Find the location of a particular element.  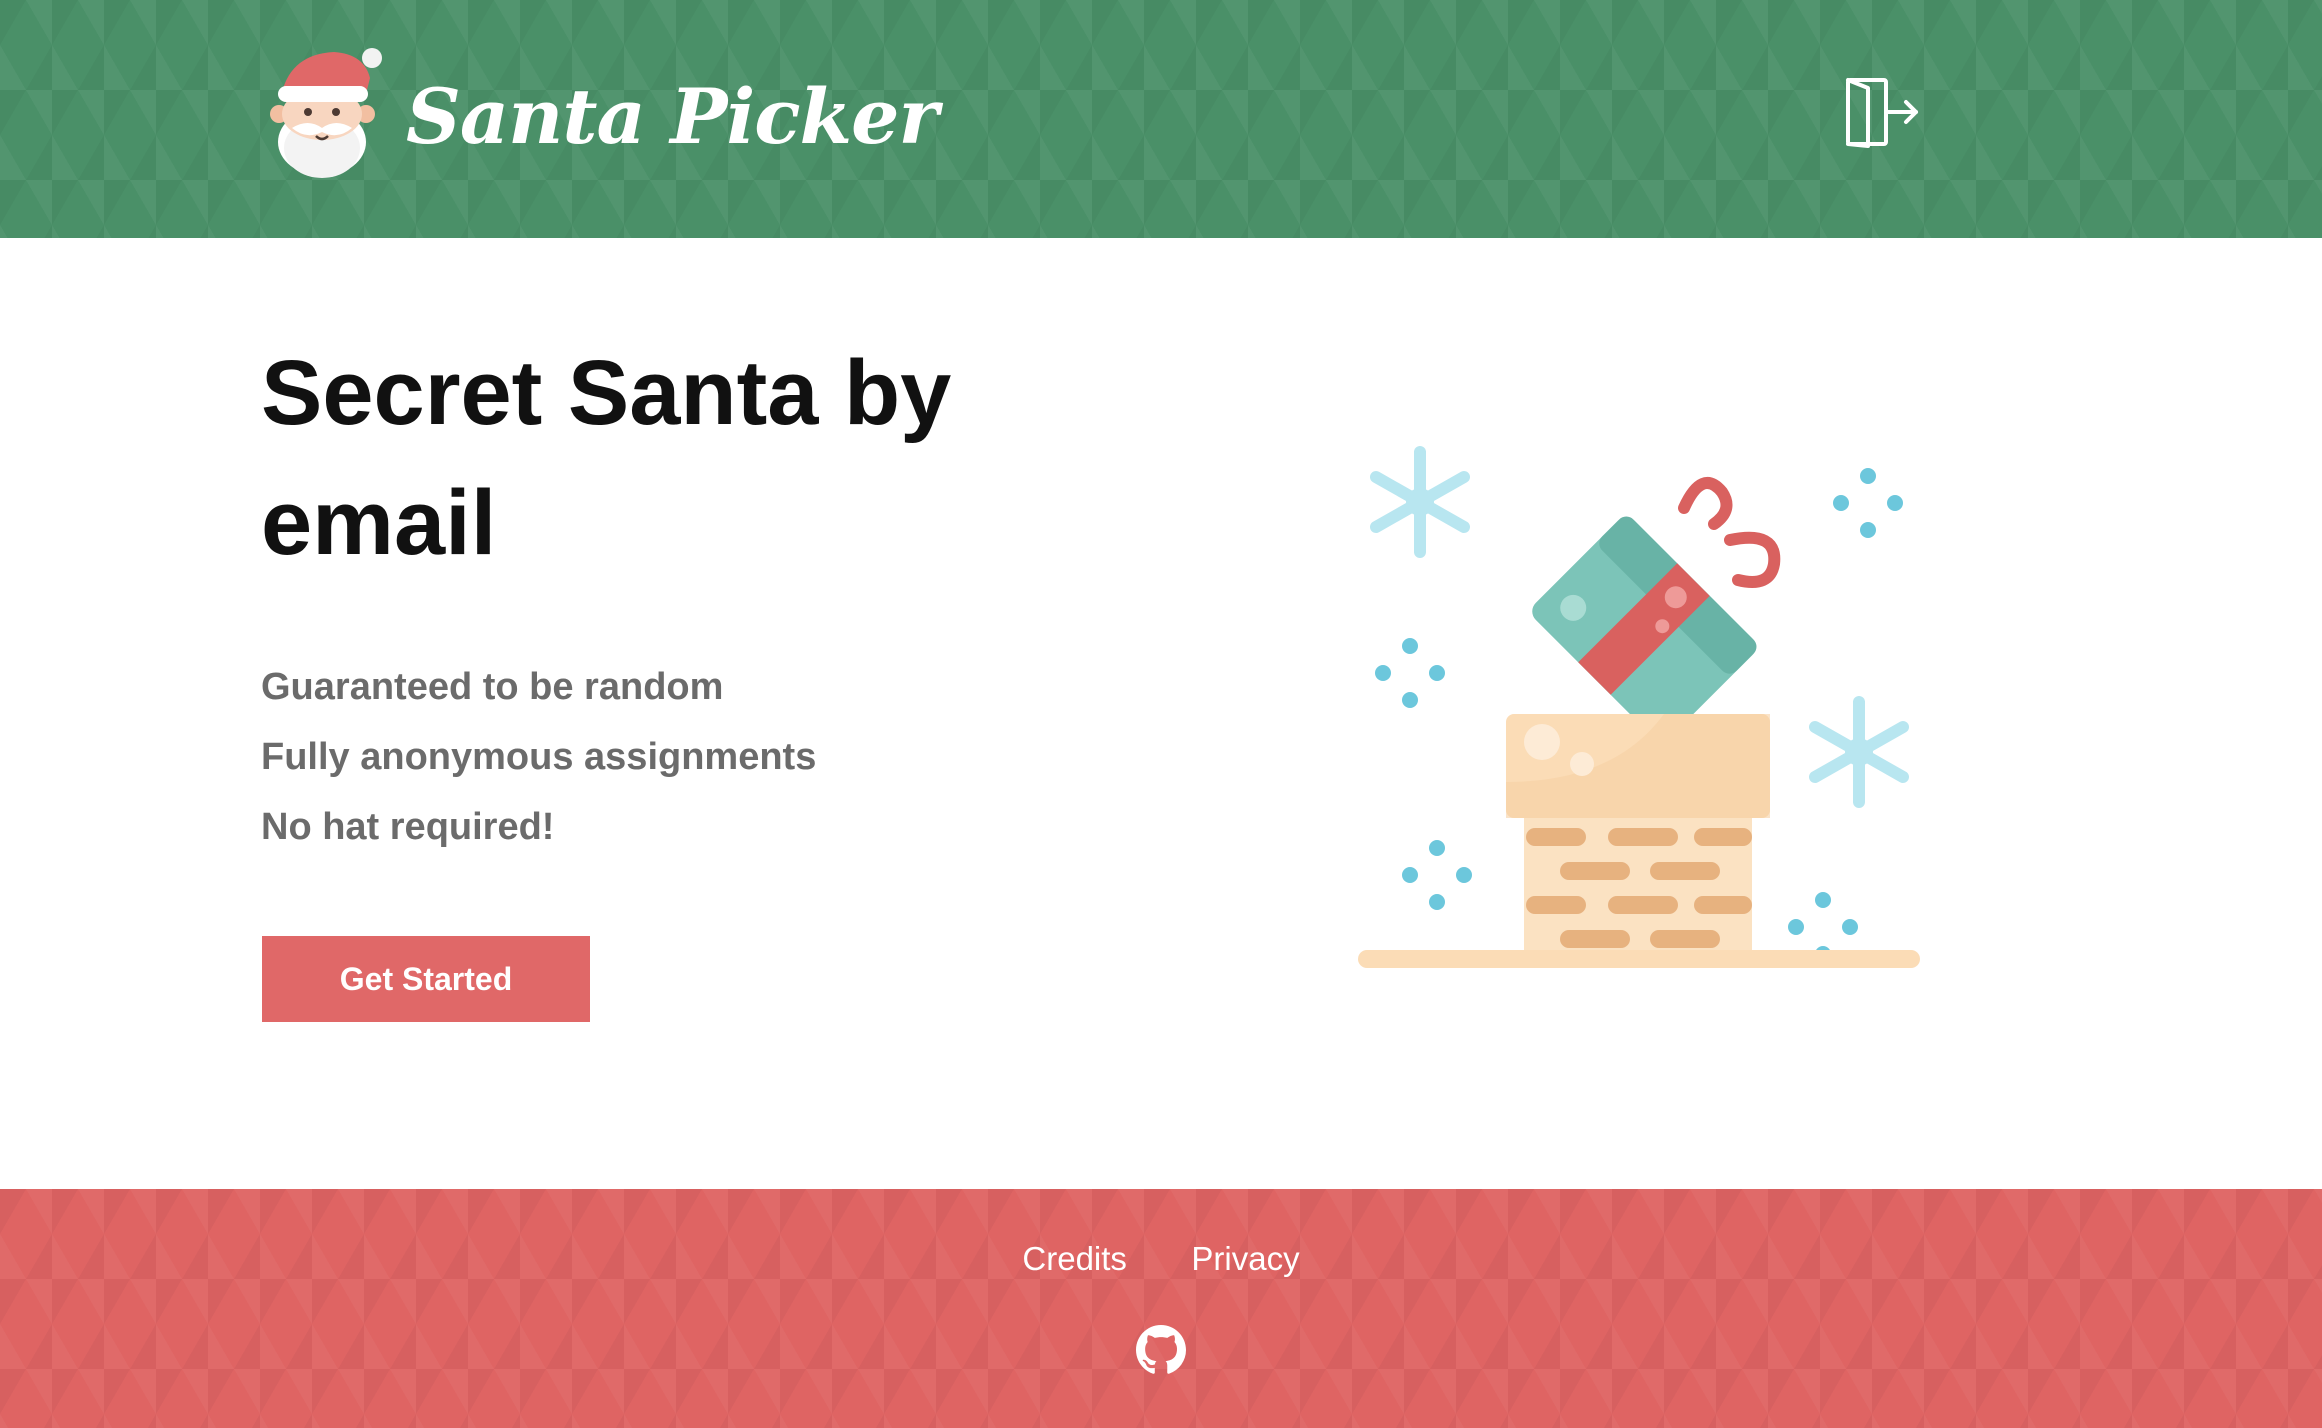

get-started-button: Get Started is located at coordinates (426, 979).